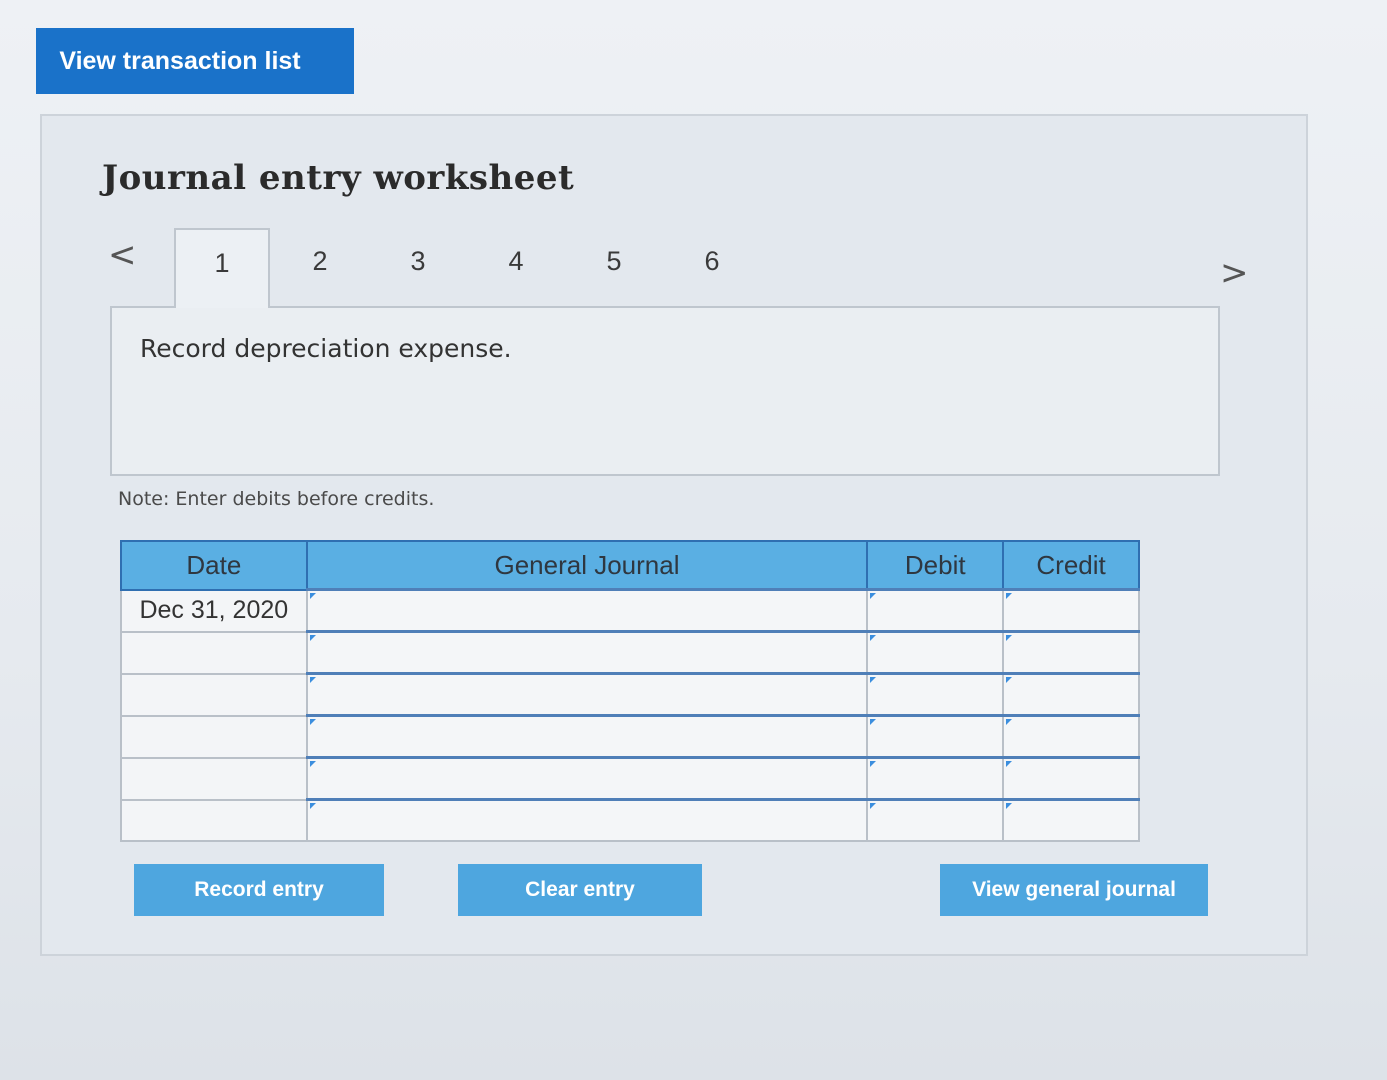 The width and height of the screenshot is (1387, 1080). Describe the element at coordinates (614, 268) in the screenshot. I see `tab-5: 5` at that location.